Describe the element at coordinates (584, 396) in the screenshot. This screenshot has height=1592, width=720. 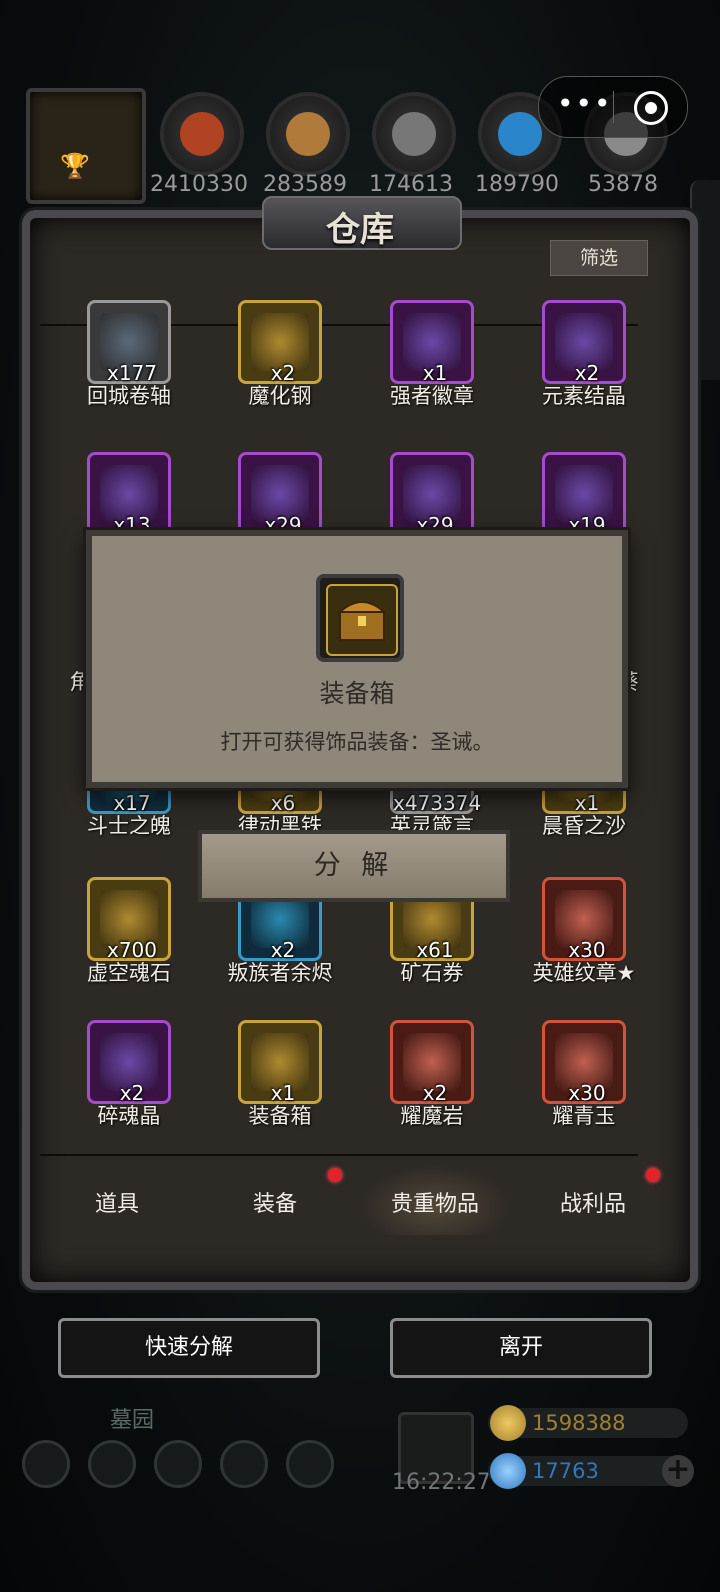
I see `item-name: 元素结晶` at that location.